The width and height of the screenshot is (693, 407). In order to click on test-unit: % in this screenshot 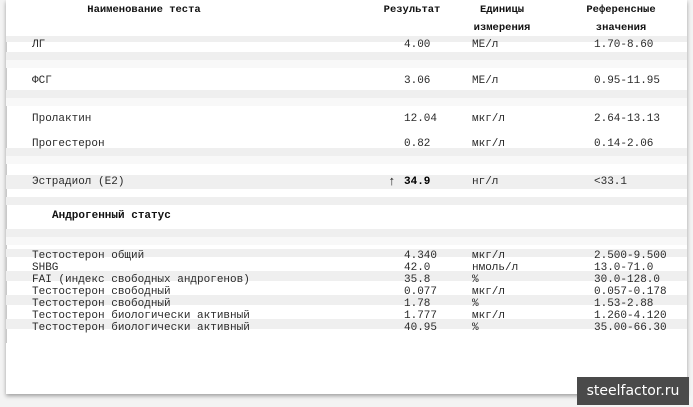, I will do `click(475, 328)`.